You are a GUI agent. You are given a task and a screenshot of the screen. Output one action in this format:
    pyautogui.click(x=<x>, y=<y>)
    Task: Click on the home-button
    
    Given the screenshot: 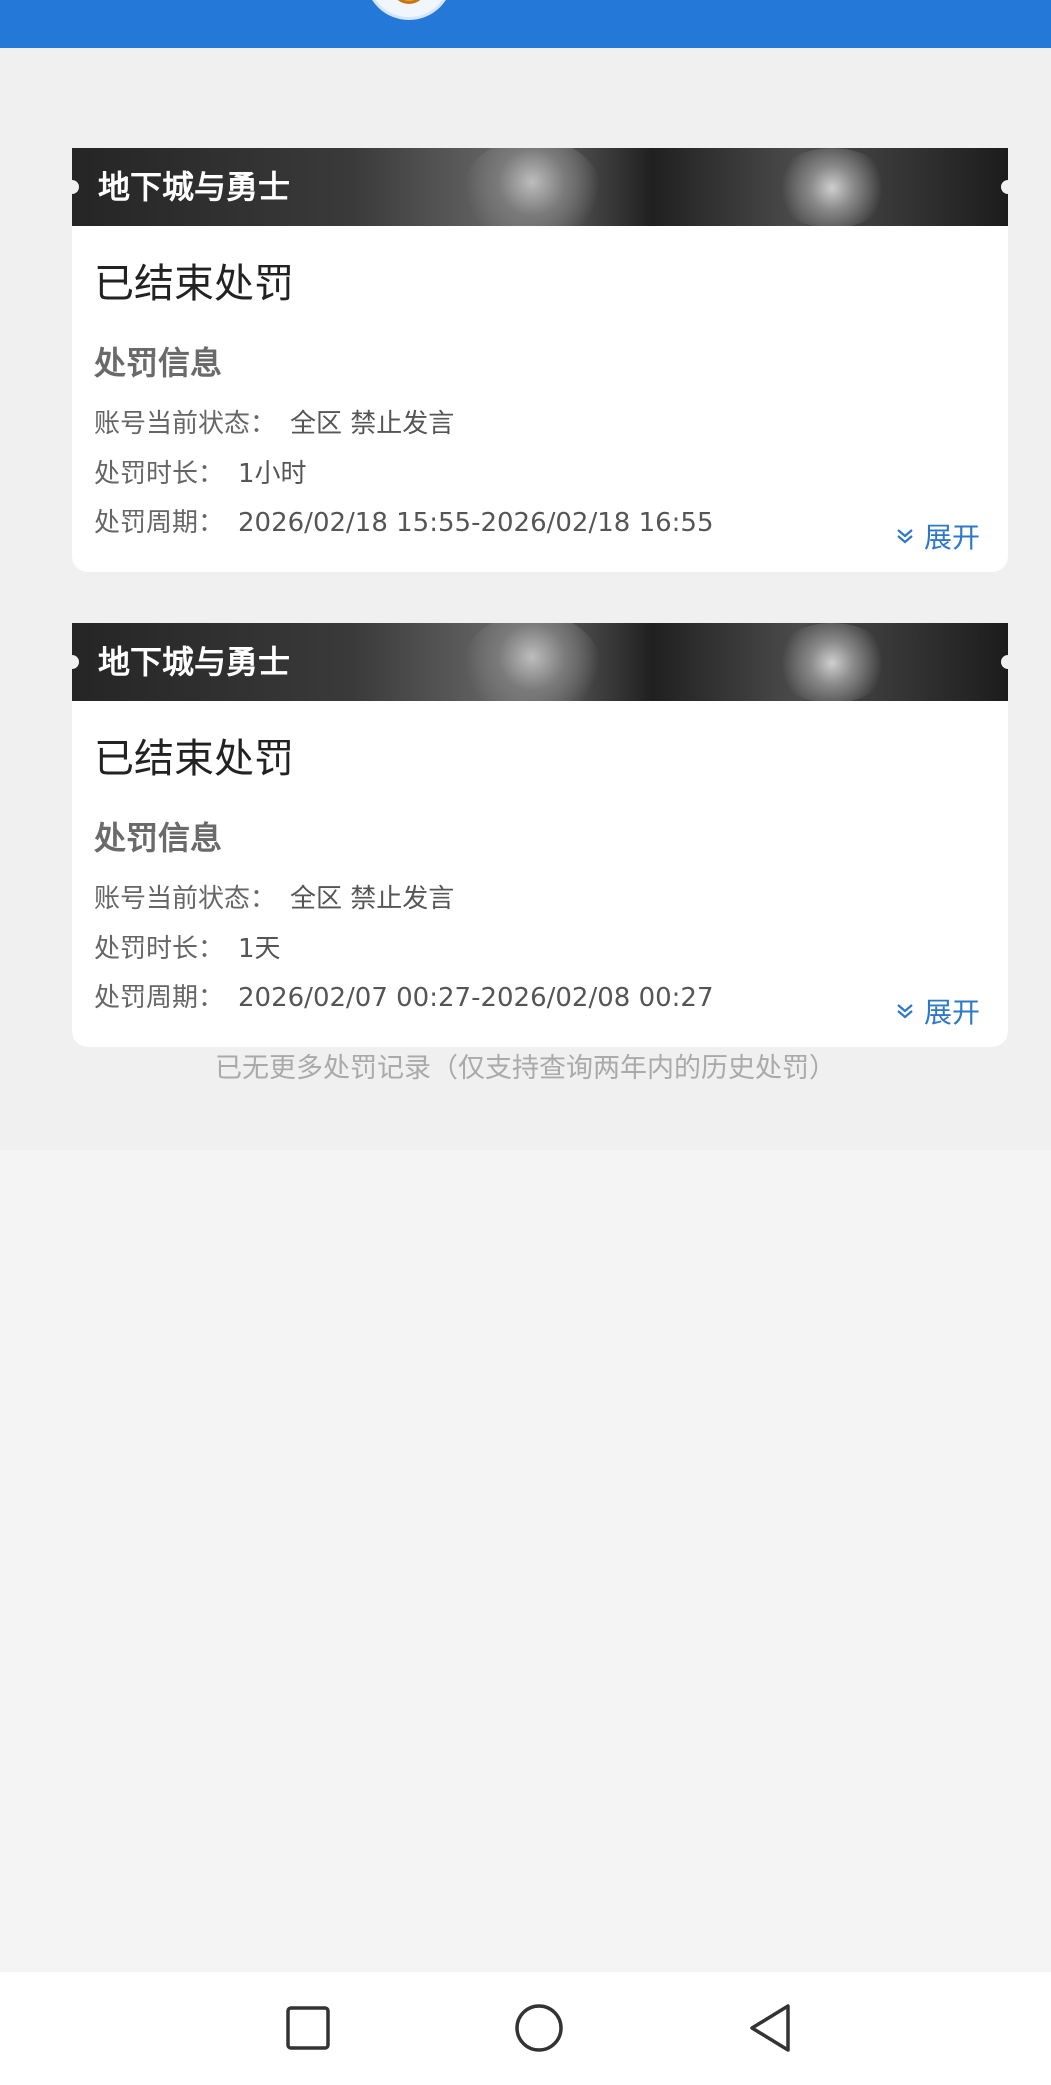 What is the action you would take?
    pyautogui.click(x=539, y=2028)
    